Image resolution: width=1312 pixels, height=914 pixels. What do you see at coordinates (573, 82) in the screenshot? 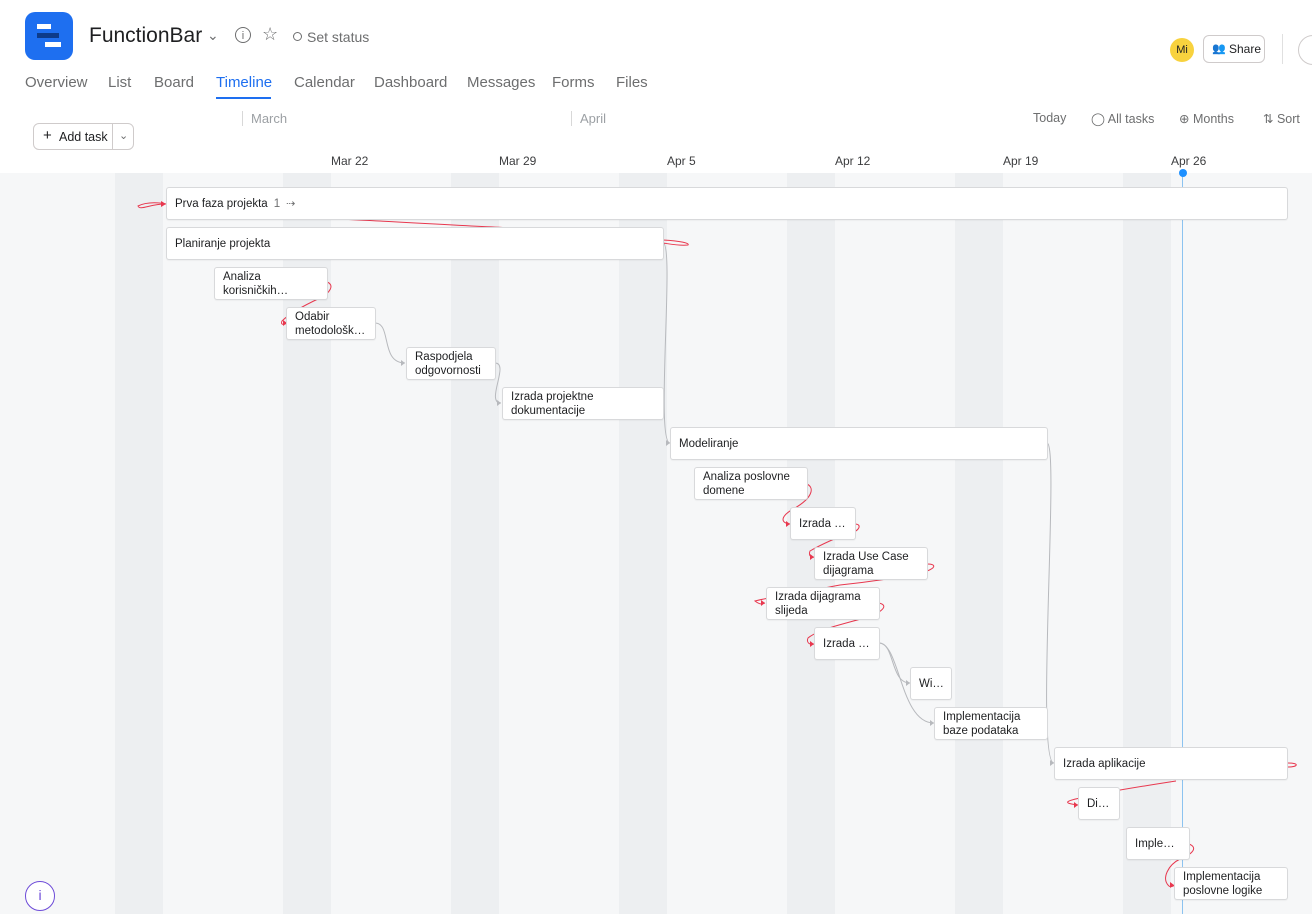
I see `tab-forms: Forms` at bounding box center [573, 82].